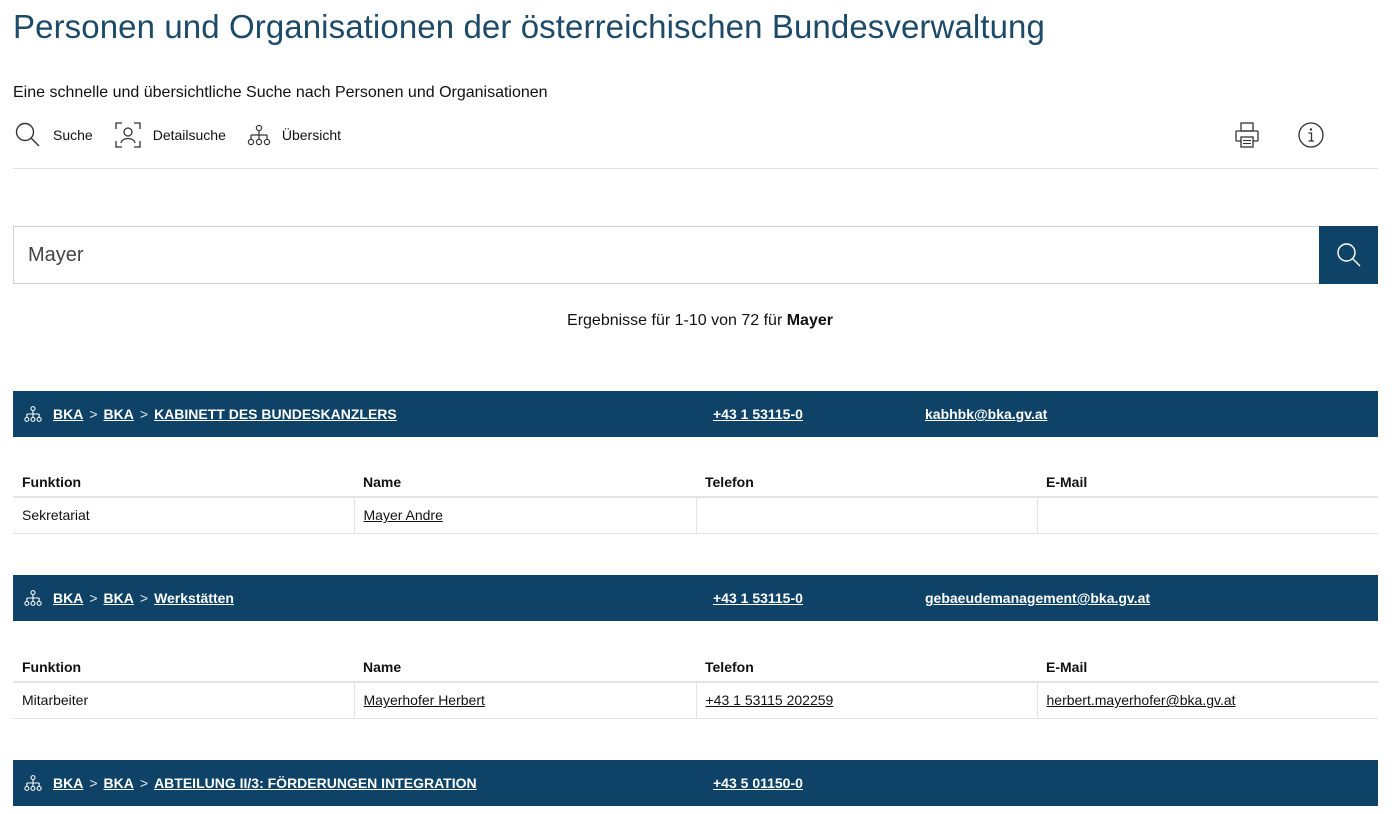 The image size is (1400, 814). I want to click on search-submit-button, so click(1348, 255).